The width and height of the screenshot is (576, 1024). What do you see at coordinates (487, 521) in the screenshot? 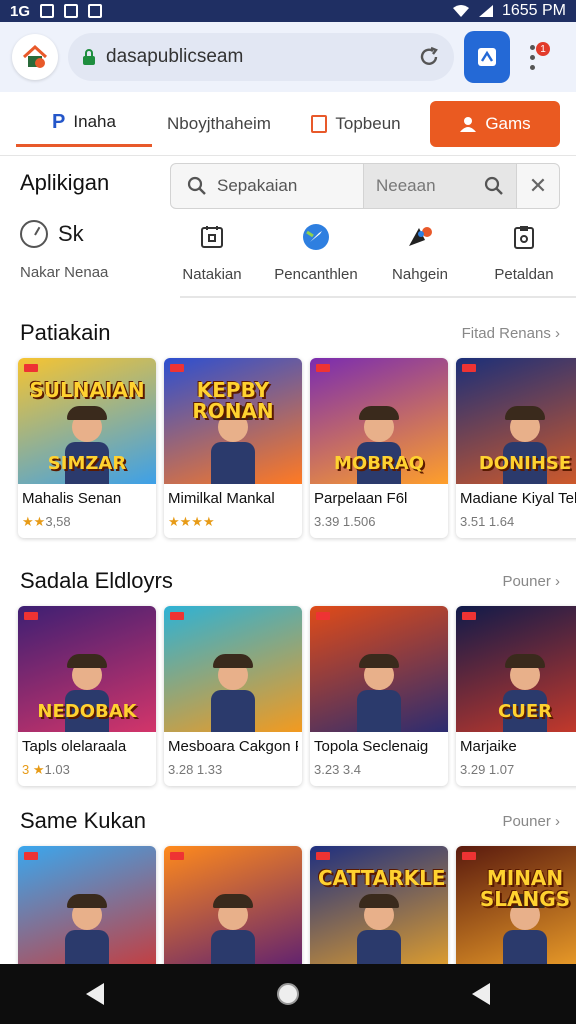
I see `rating-value: 3.51 1.64` at bounding box center [487, 521].